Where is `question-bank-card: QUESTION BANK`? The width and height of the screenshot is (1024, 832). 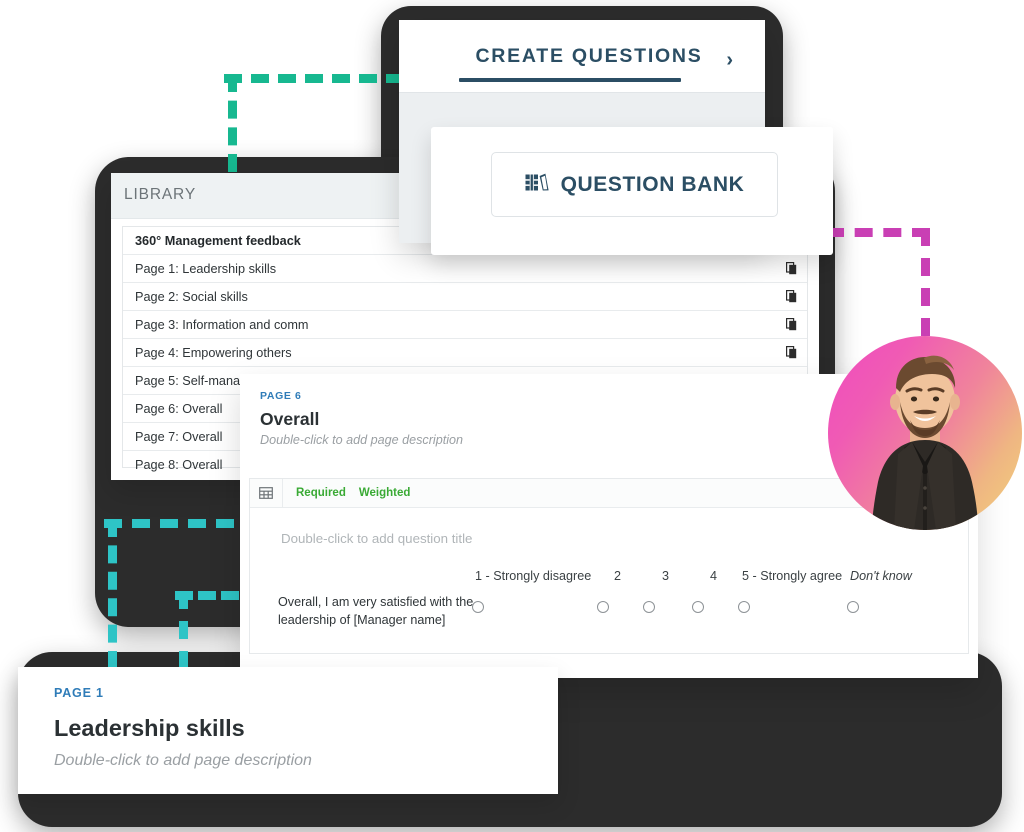
question-bank-card: QUESTION BANK is located at coordinates (632, 191).